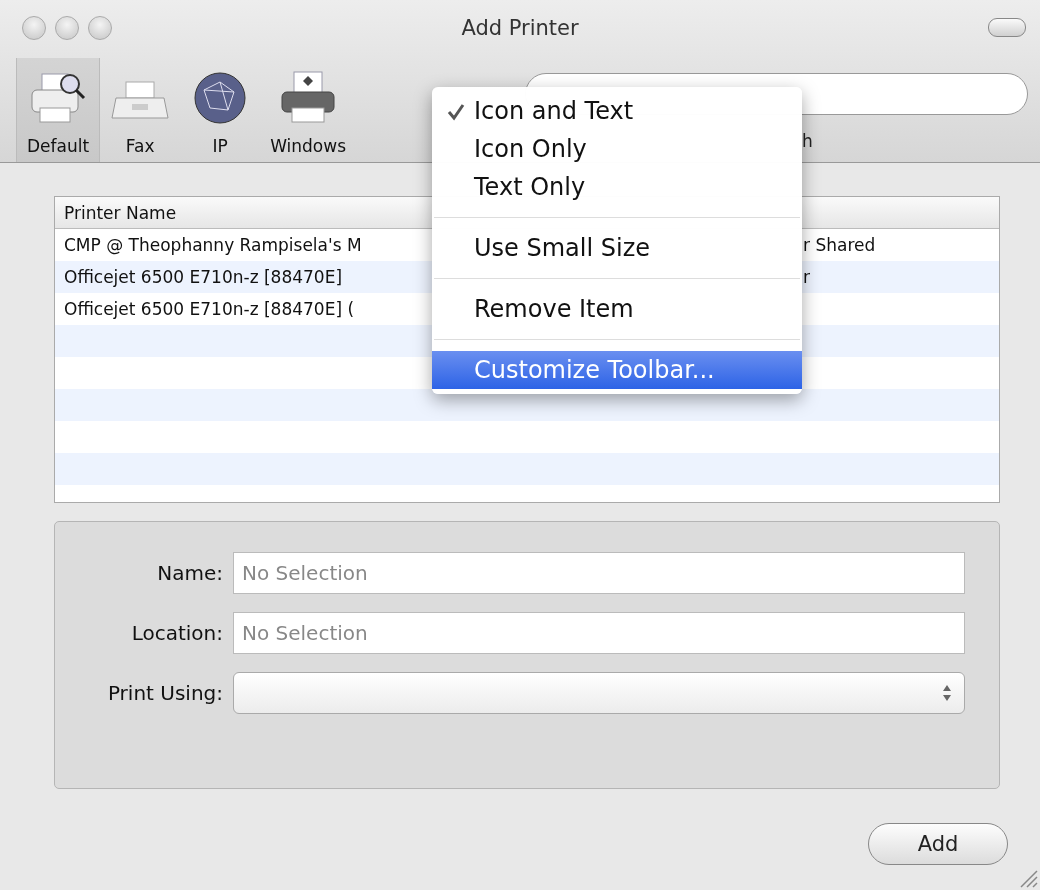 This screenshot has height=890, width=1040. What do you see at coordinates (617, 309) in the screenshot?
I see `menu-item: Remove Item` at bounding box center [617, 309].